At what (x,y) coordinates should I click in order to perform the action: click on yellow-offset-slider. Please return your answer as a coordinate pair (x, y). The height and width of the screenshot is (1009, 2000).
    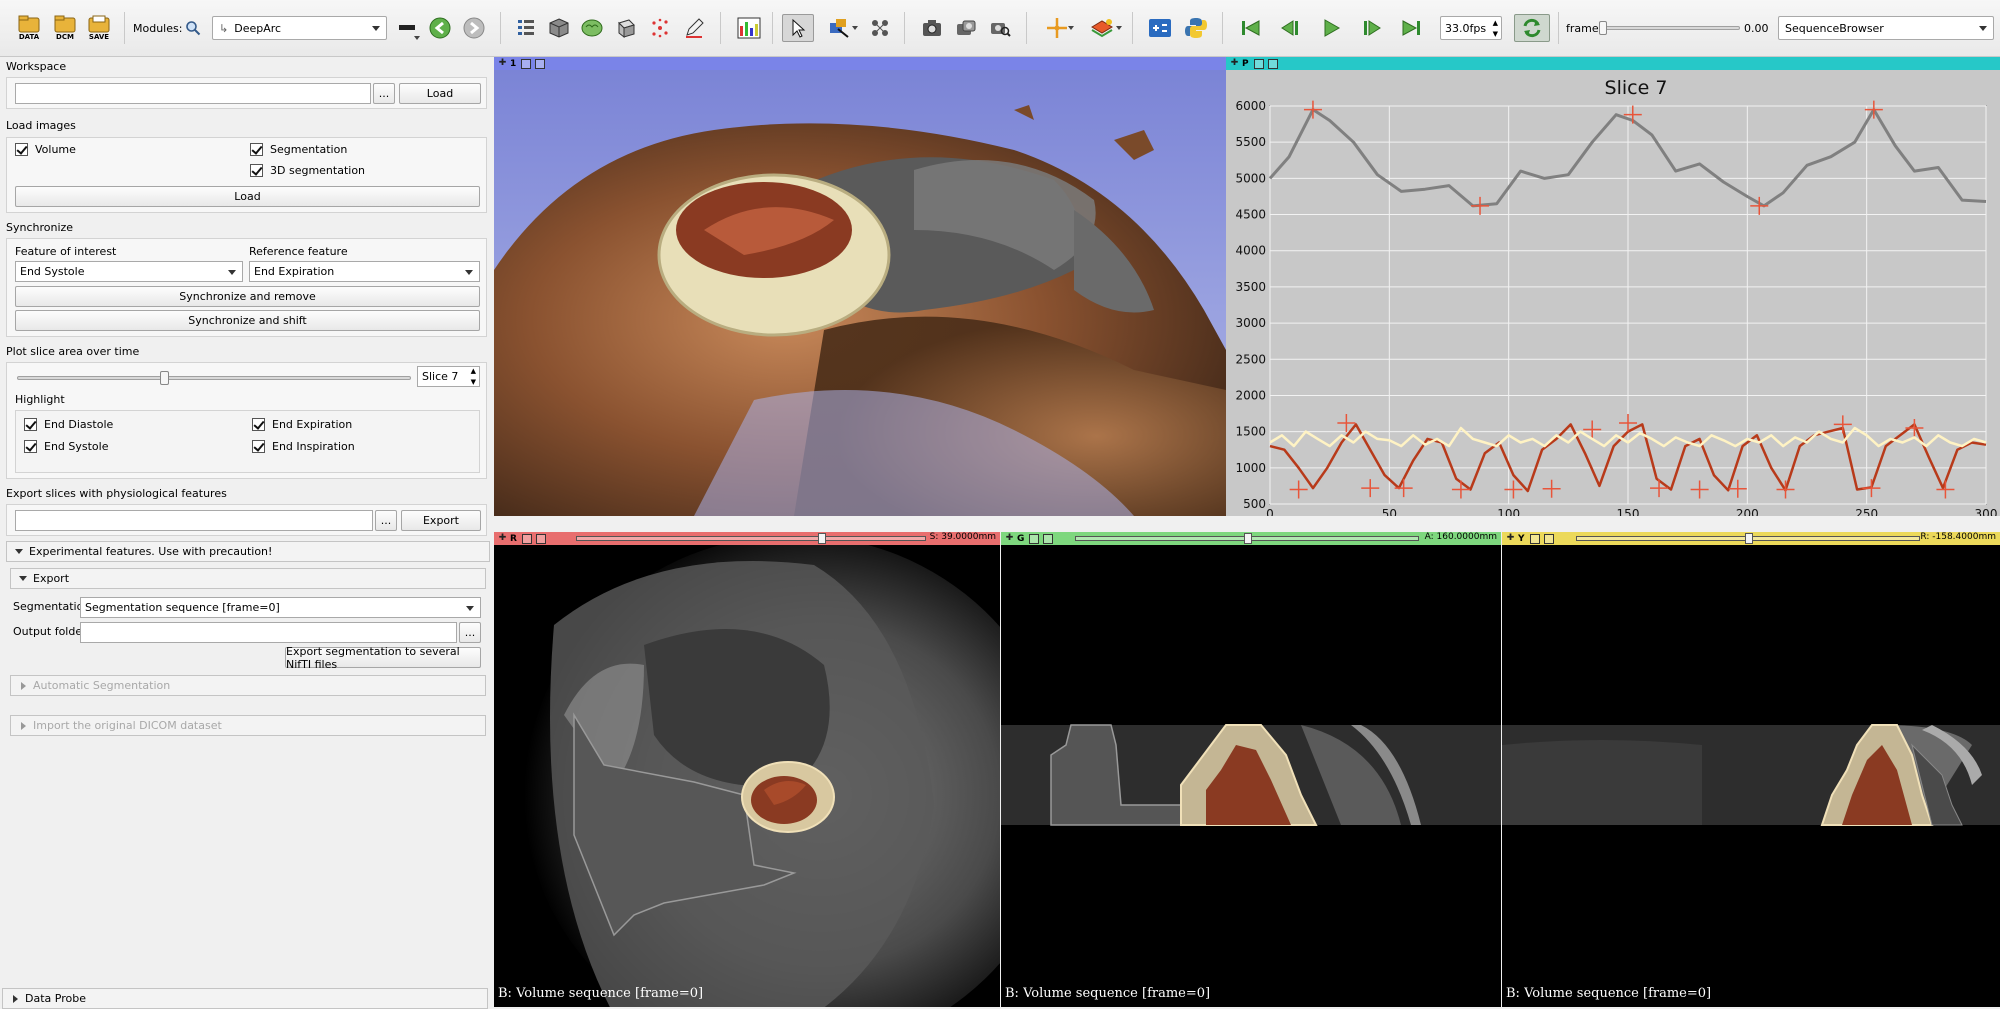
    Looking at the image, I should click on (1748, 538).